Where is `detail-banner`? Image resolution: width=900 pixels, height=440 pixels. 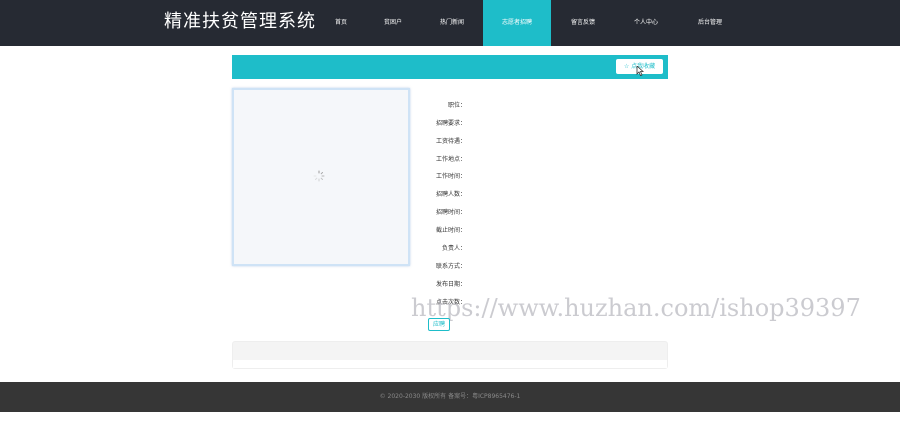
detail-banner is located at coordinates (450, 67).